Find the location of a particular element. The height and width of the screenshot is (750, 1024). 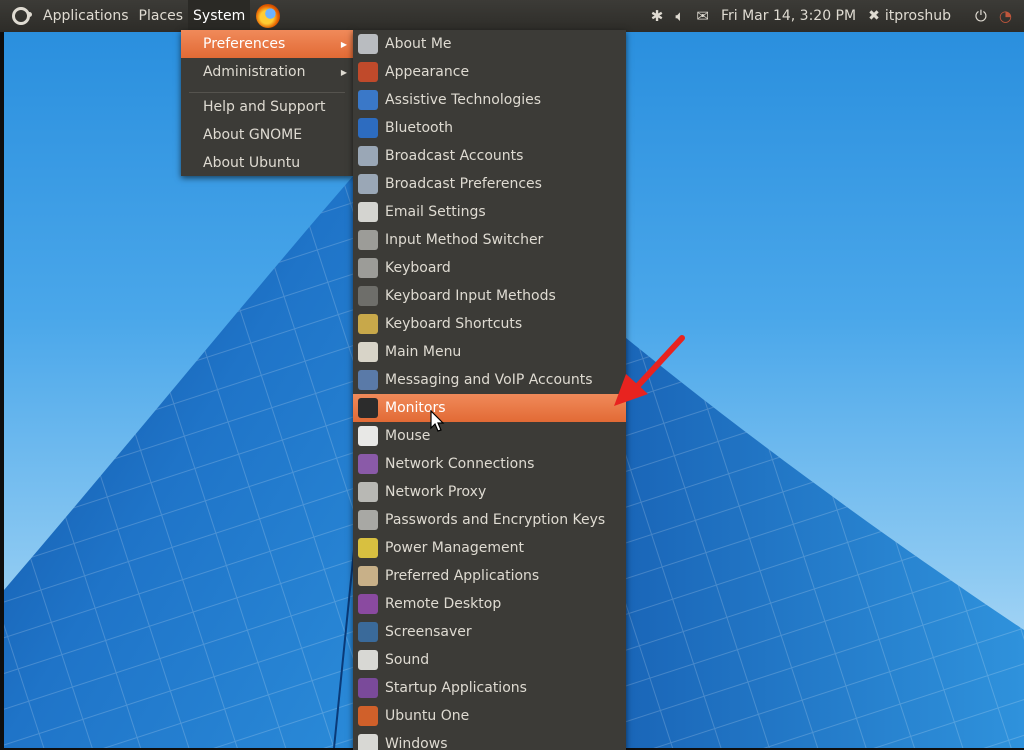

pref-item-sound: Sound is located at coordinates (489, 660).